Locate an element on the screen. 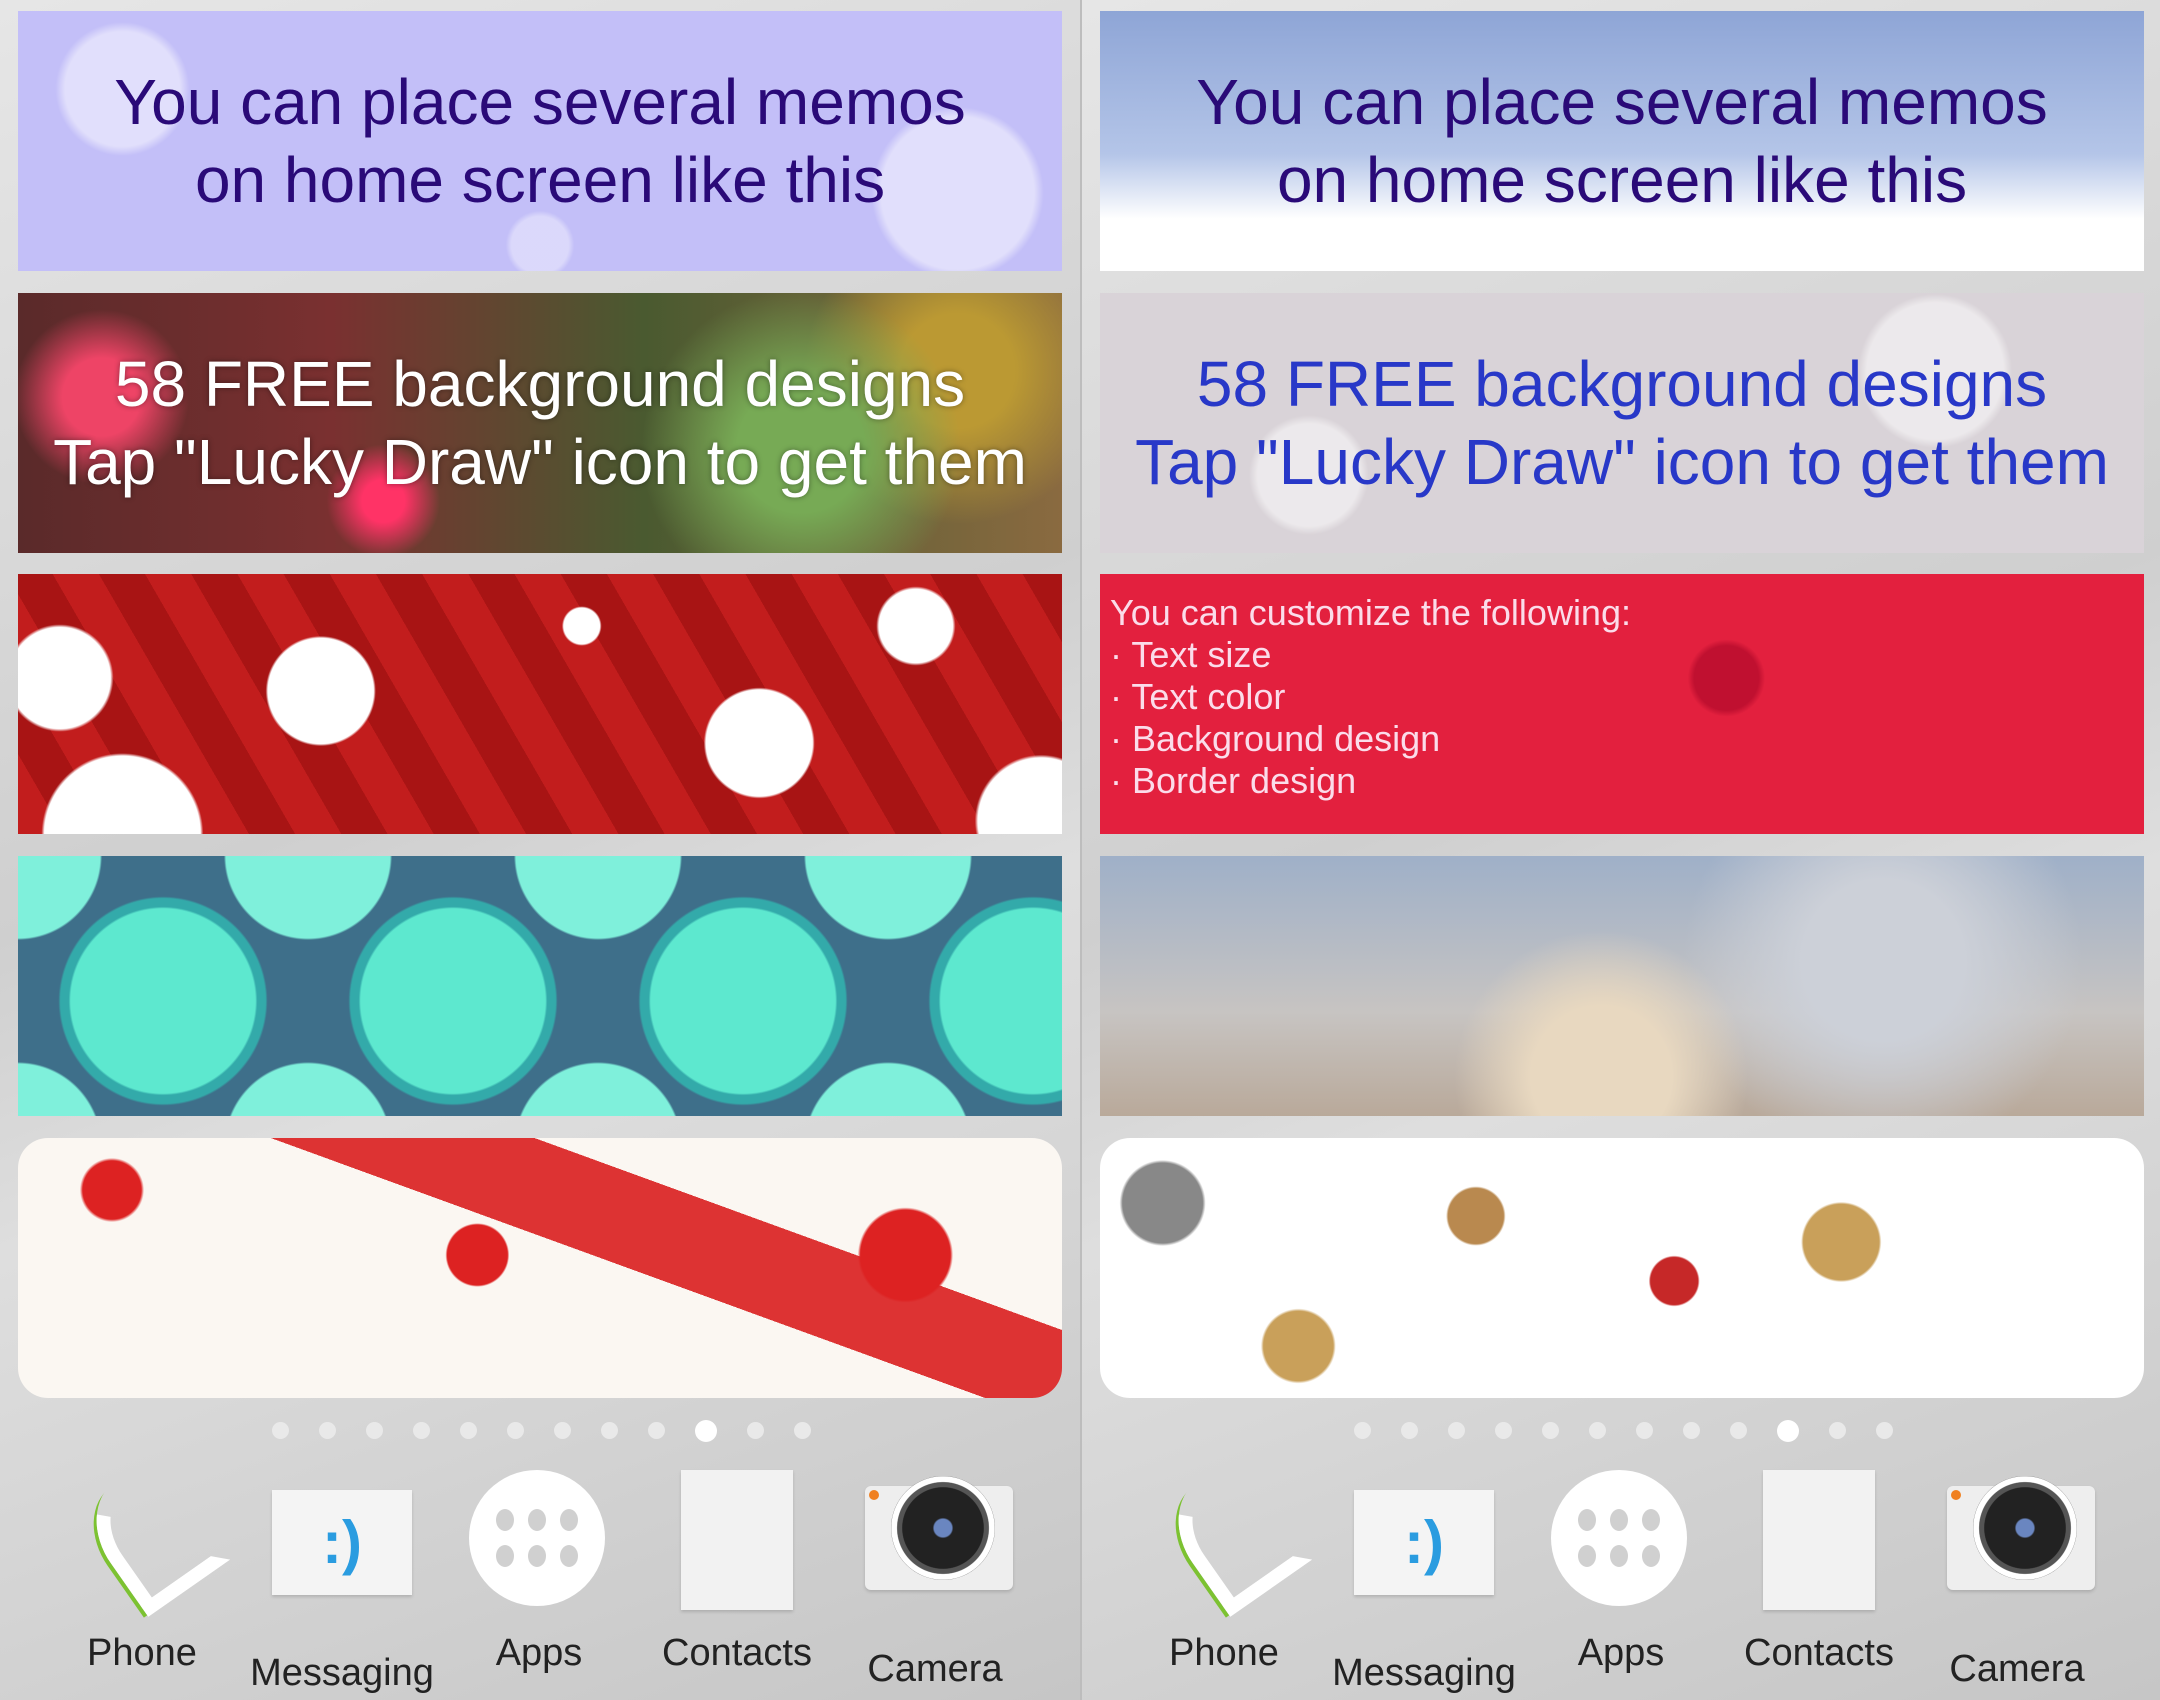  memo-text-line: You can customize the following: is located at coordinates (1370, 612).